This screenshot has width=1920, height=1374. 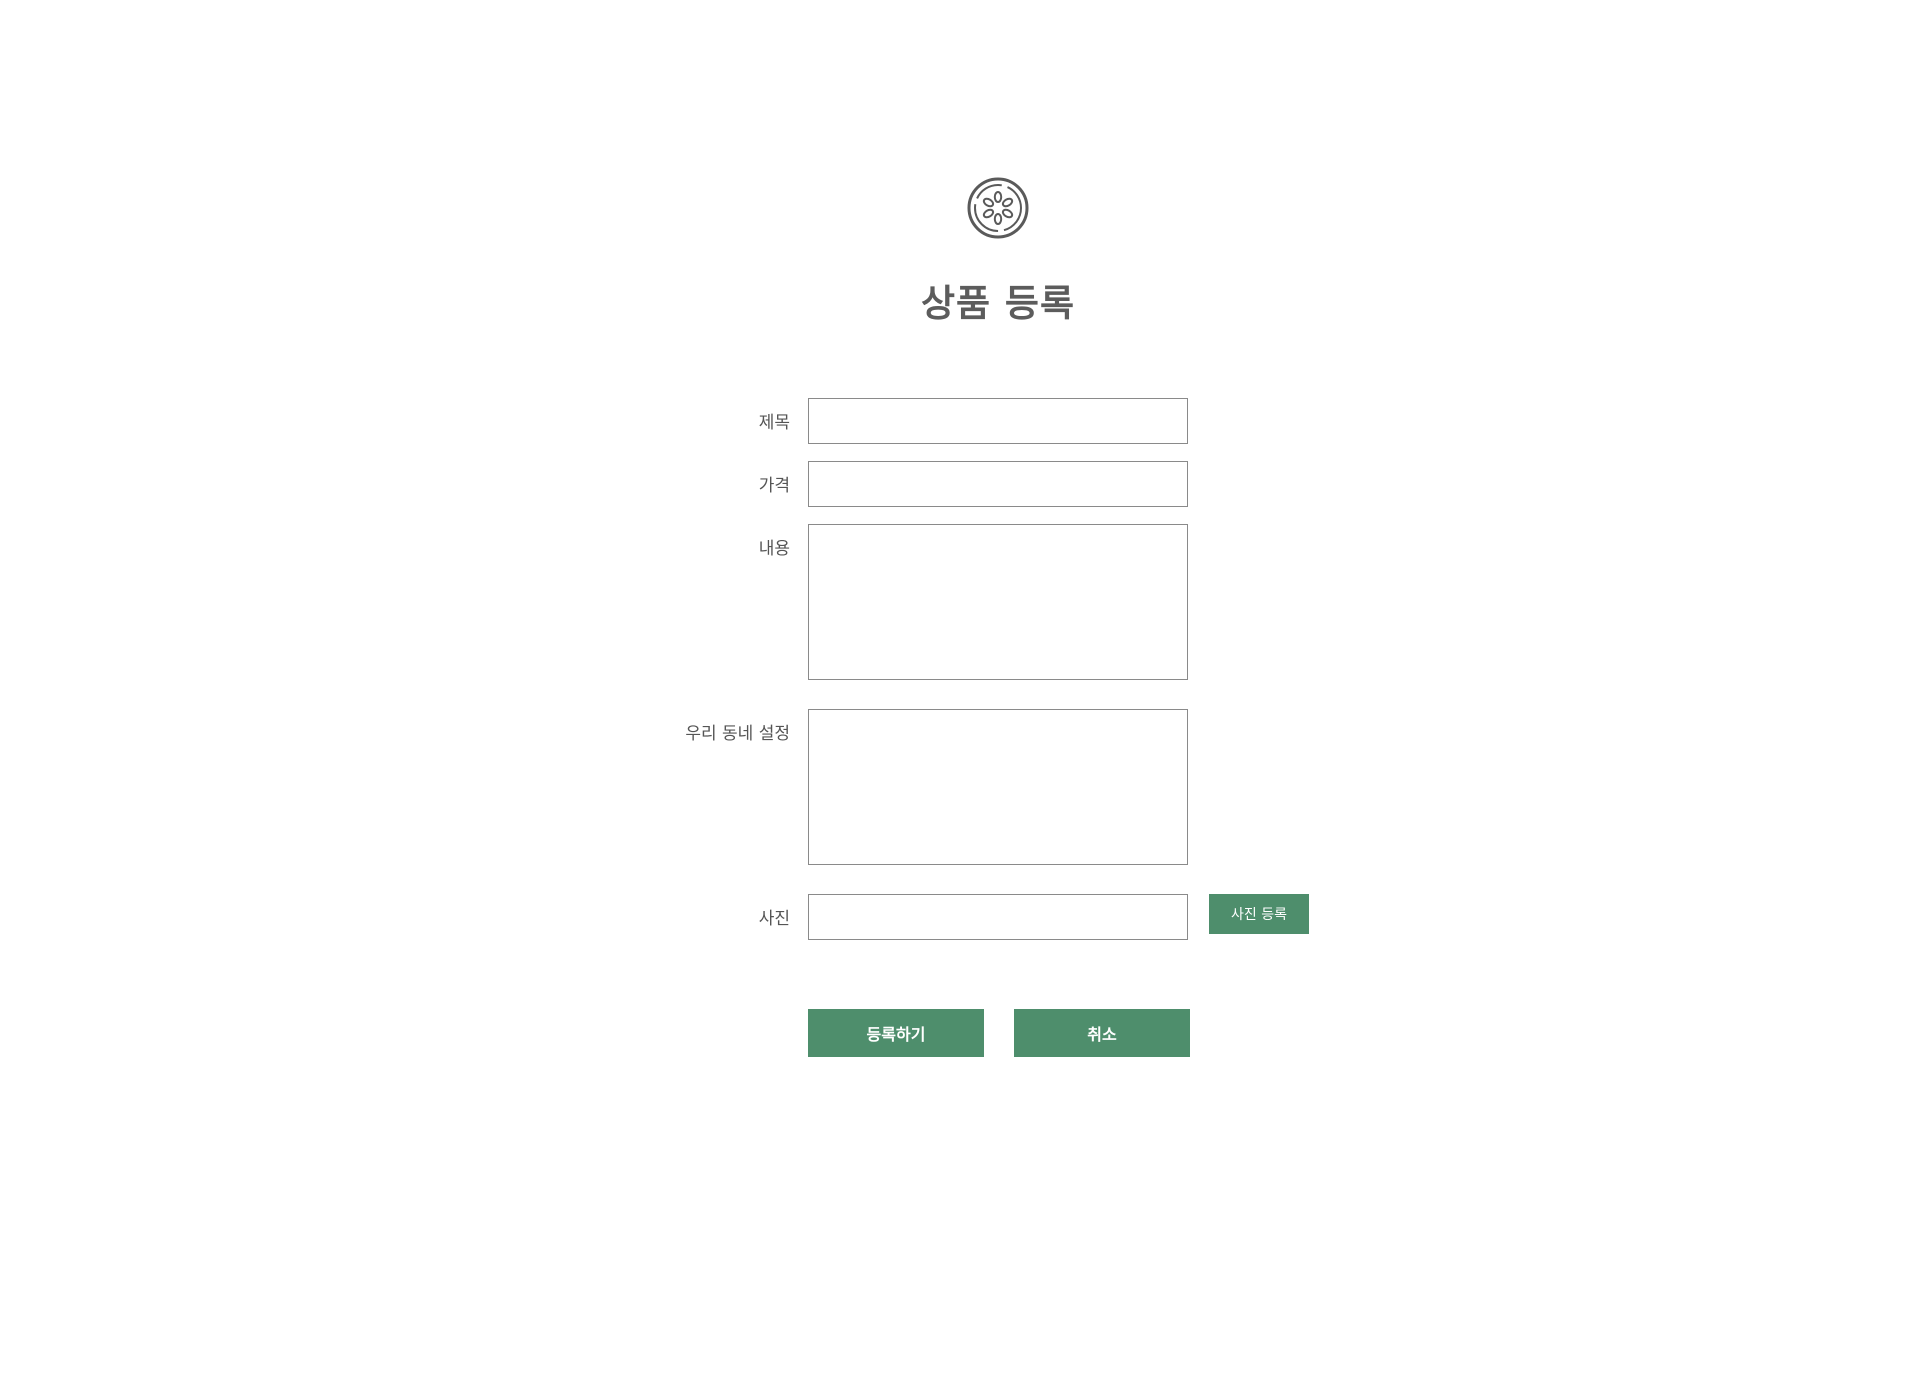 I want to click on photo-label: 사진, so click(x=774, y=919).